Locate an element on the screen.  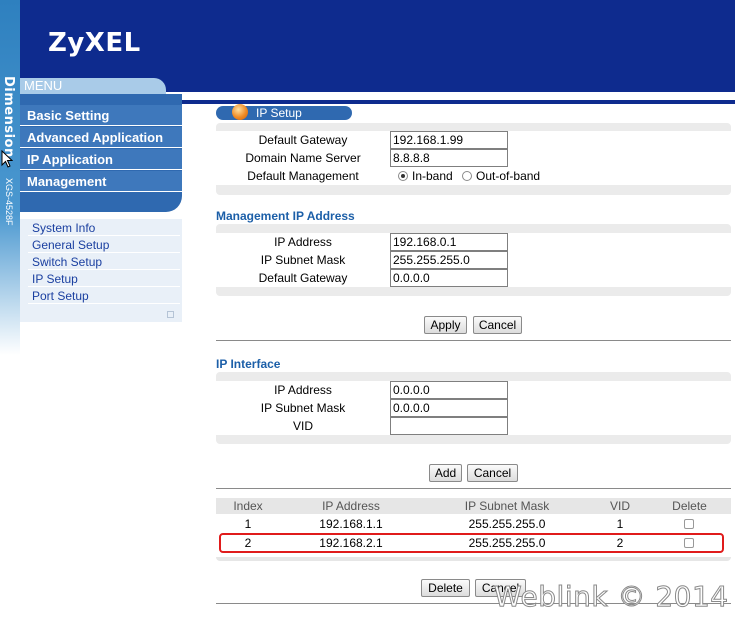
table-row: 1 192.168.1.1 255.255.255.0 1 is located at coordinates (473, 524).